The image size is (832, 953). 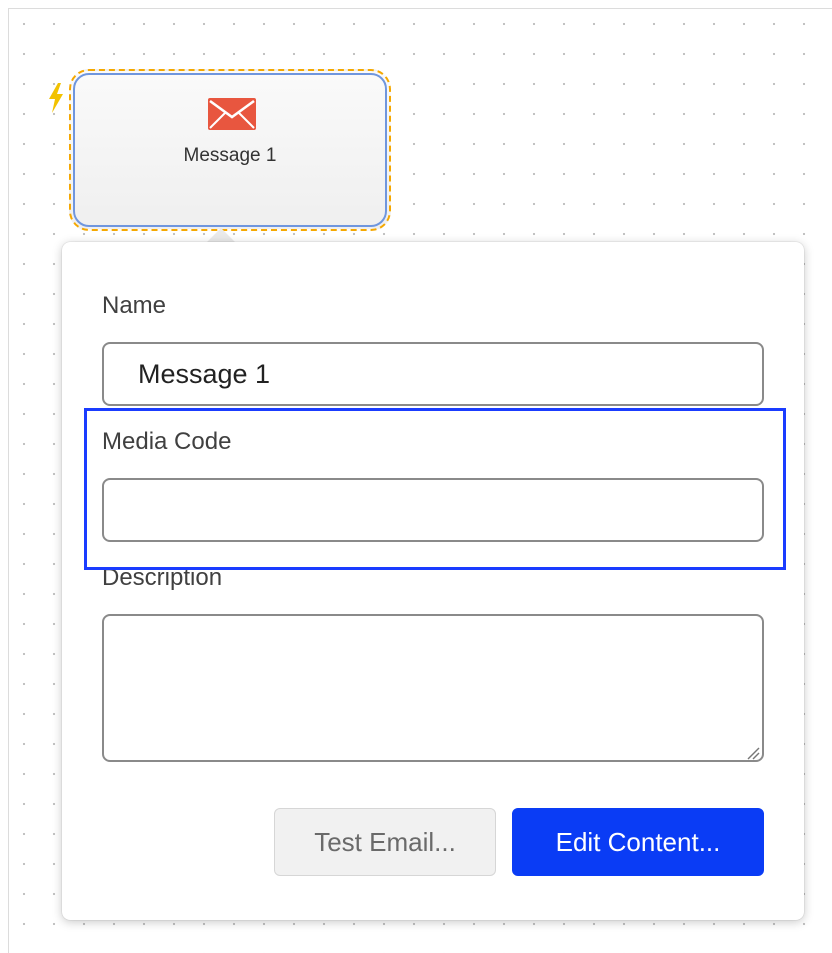 I want to click on message-node: Message 1, so click(x=230, y=150).